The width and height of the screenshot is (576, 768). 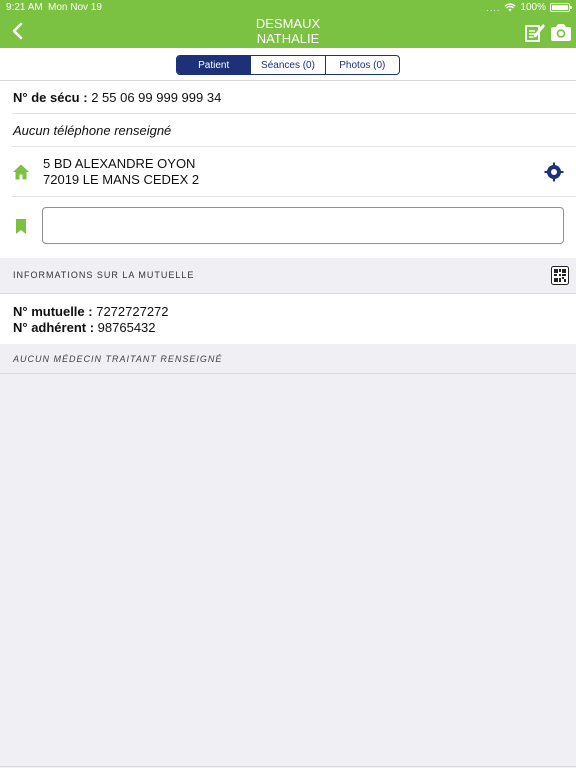 I want to click on status-date: Mon Nov 19, so click(x=75, y=7).